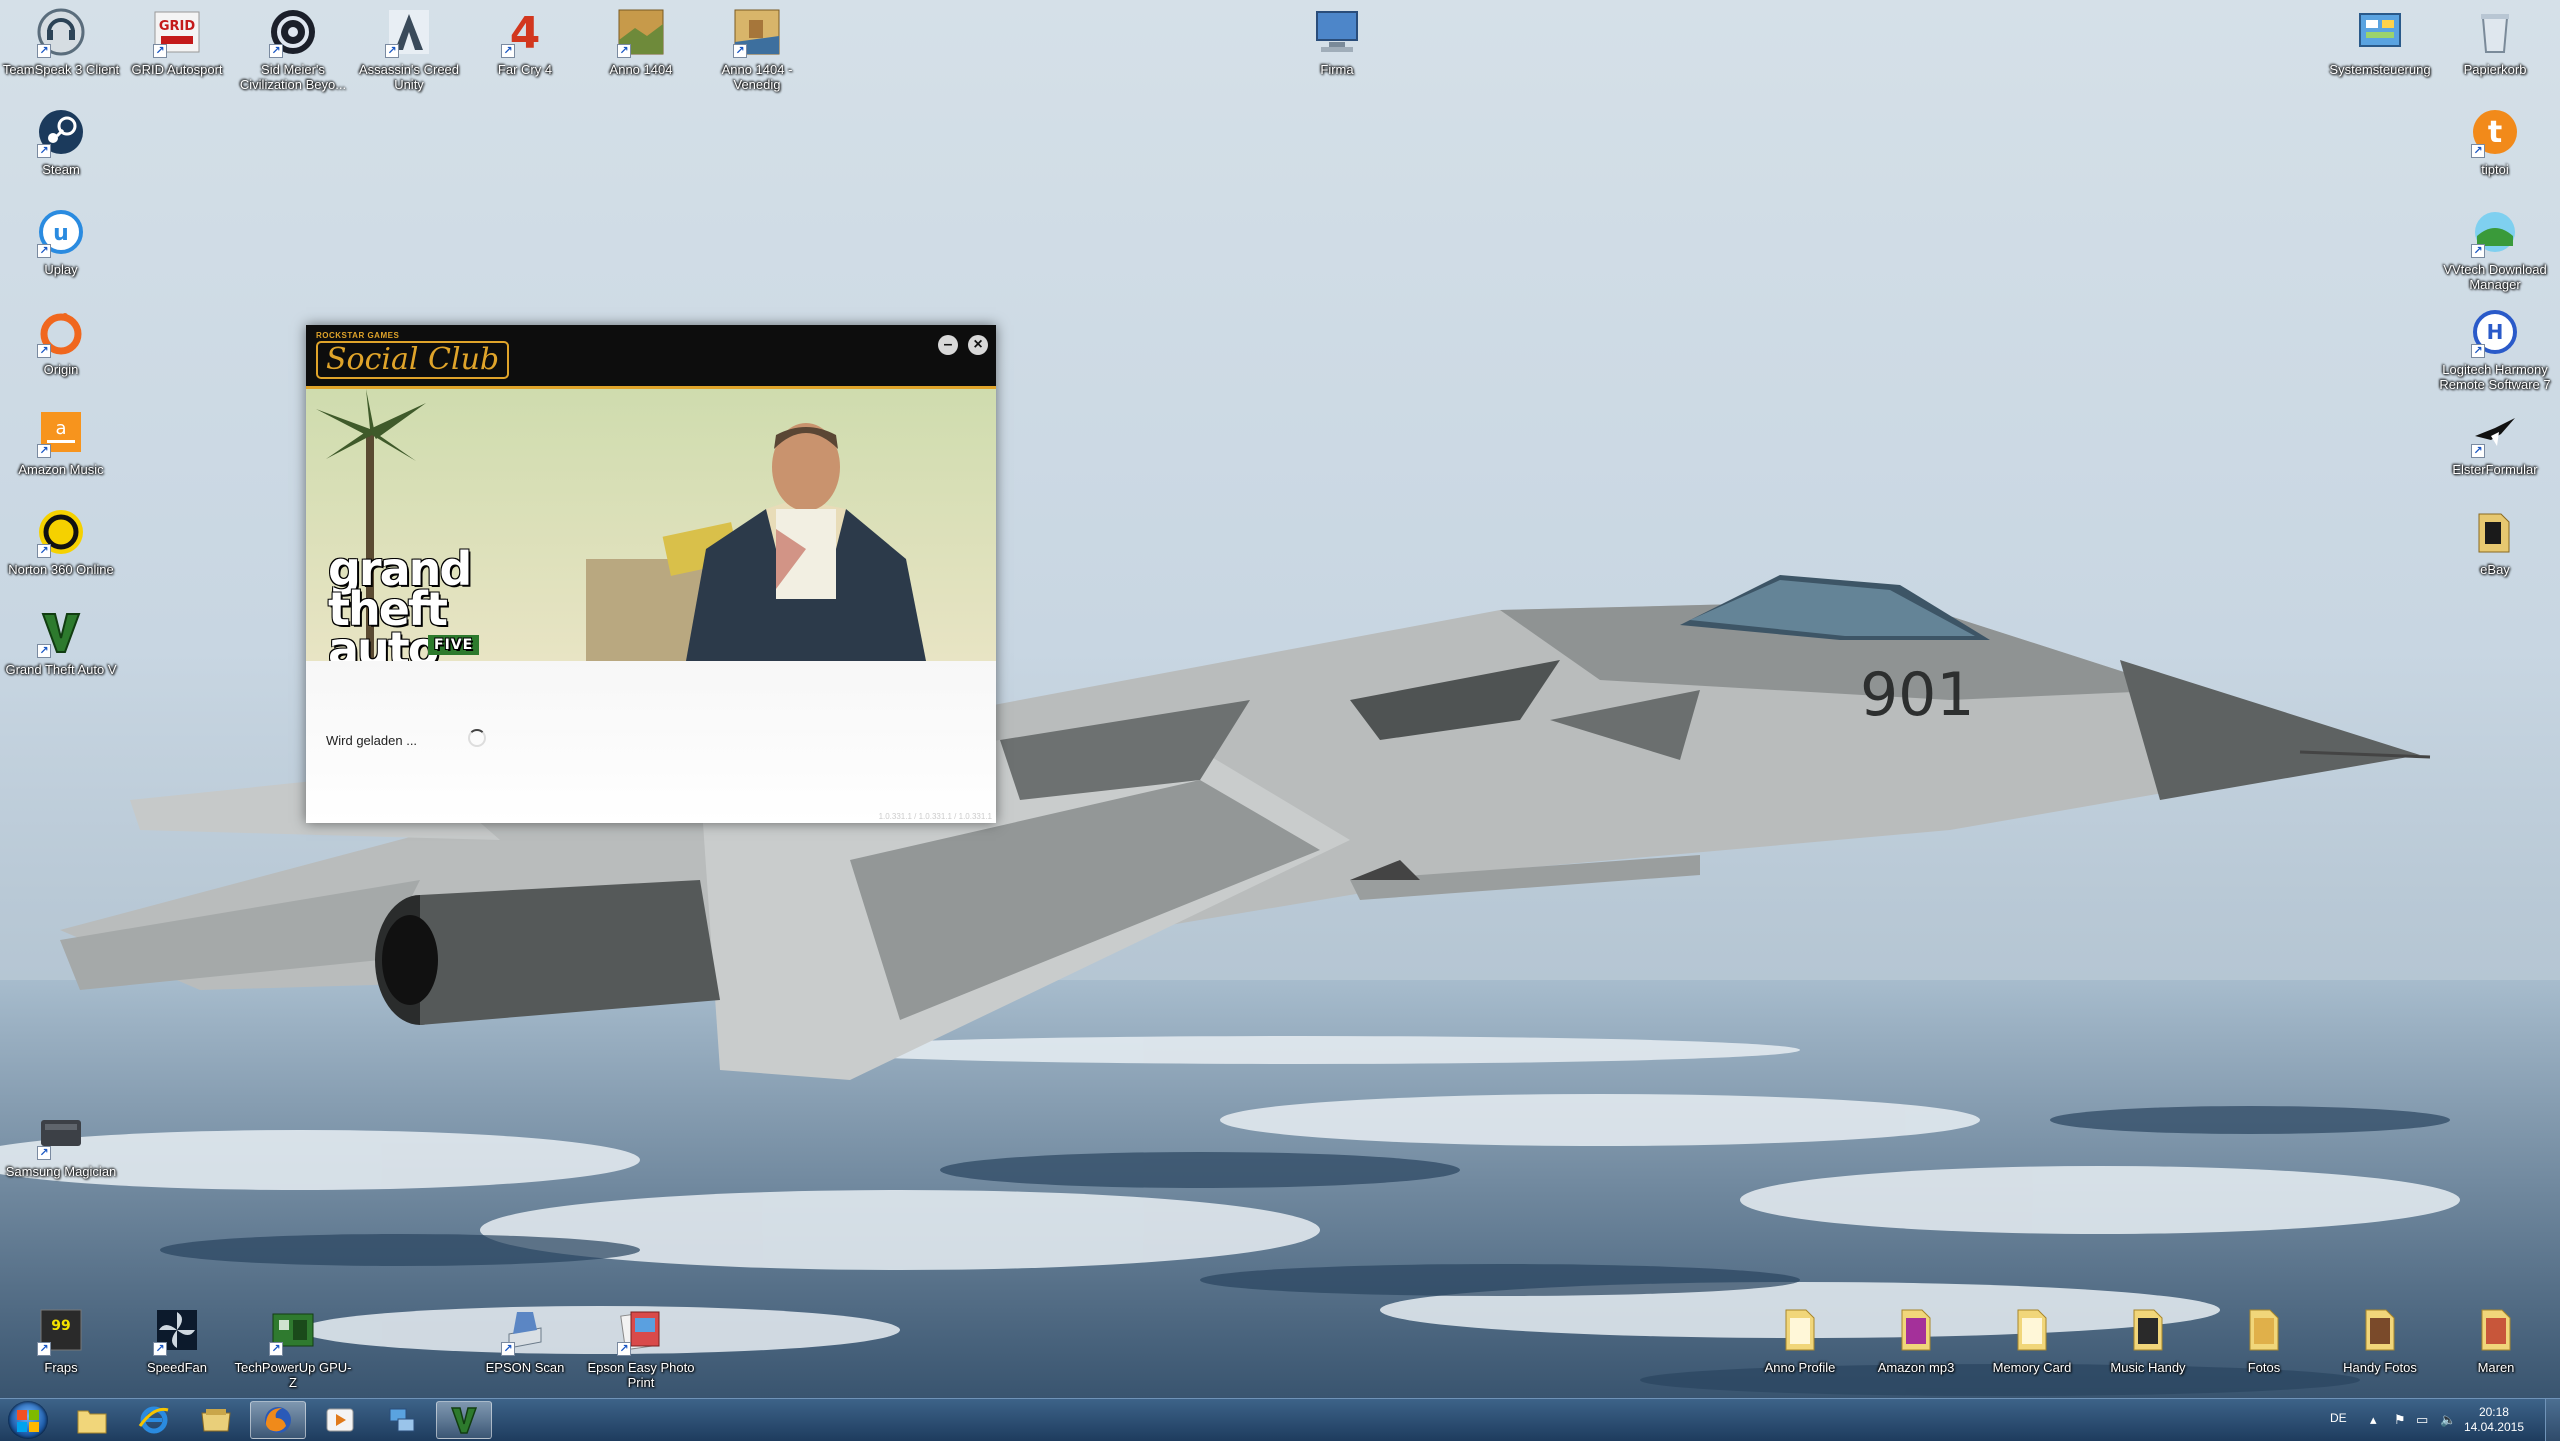  Describe the element at coordinates (2148, 1339) in the screenshot. I see `desktop-folder-music-handy: Music Handy` at that location.